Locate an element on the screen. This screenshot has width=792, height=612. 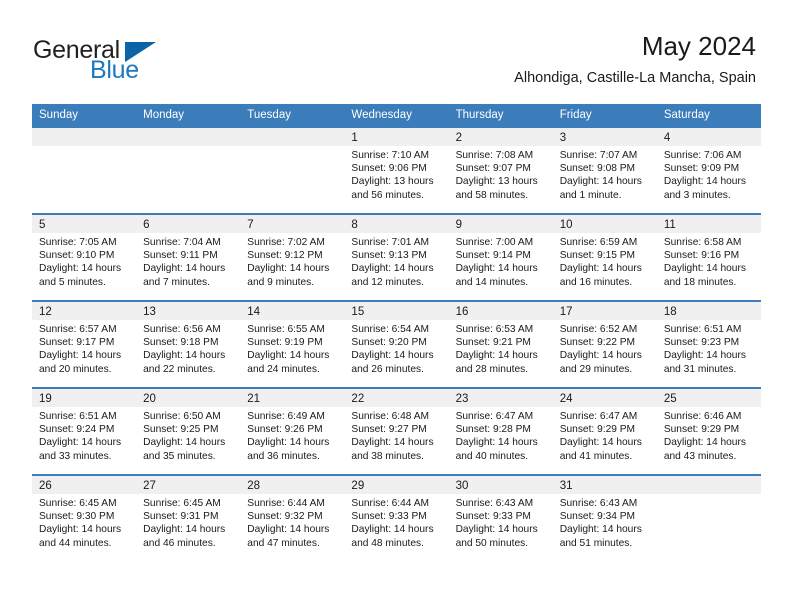
sunset-text: Sunset: 9:17 PM is located at coordinates (77, 343).